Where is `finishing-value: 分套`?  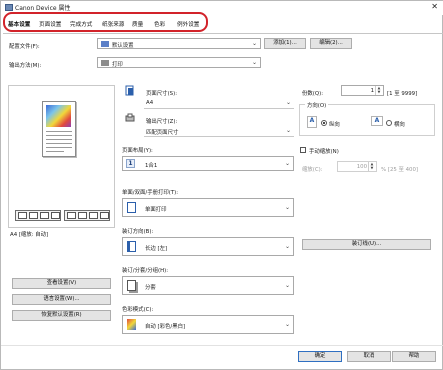 finishing-value: 分套 is located at coordinates (150, 288).